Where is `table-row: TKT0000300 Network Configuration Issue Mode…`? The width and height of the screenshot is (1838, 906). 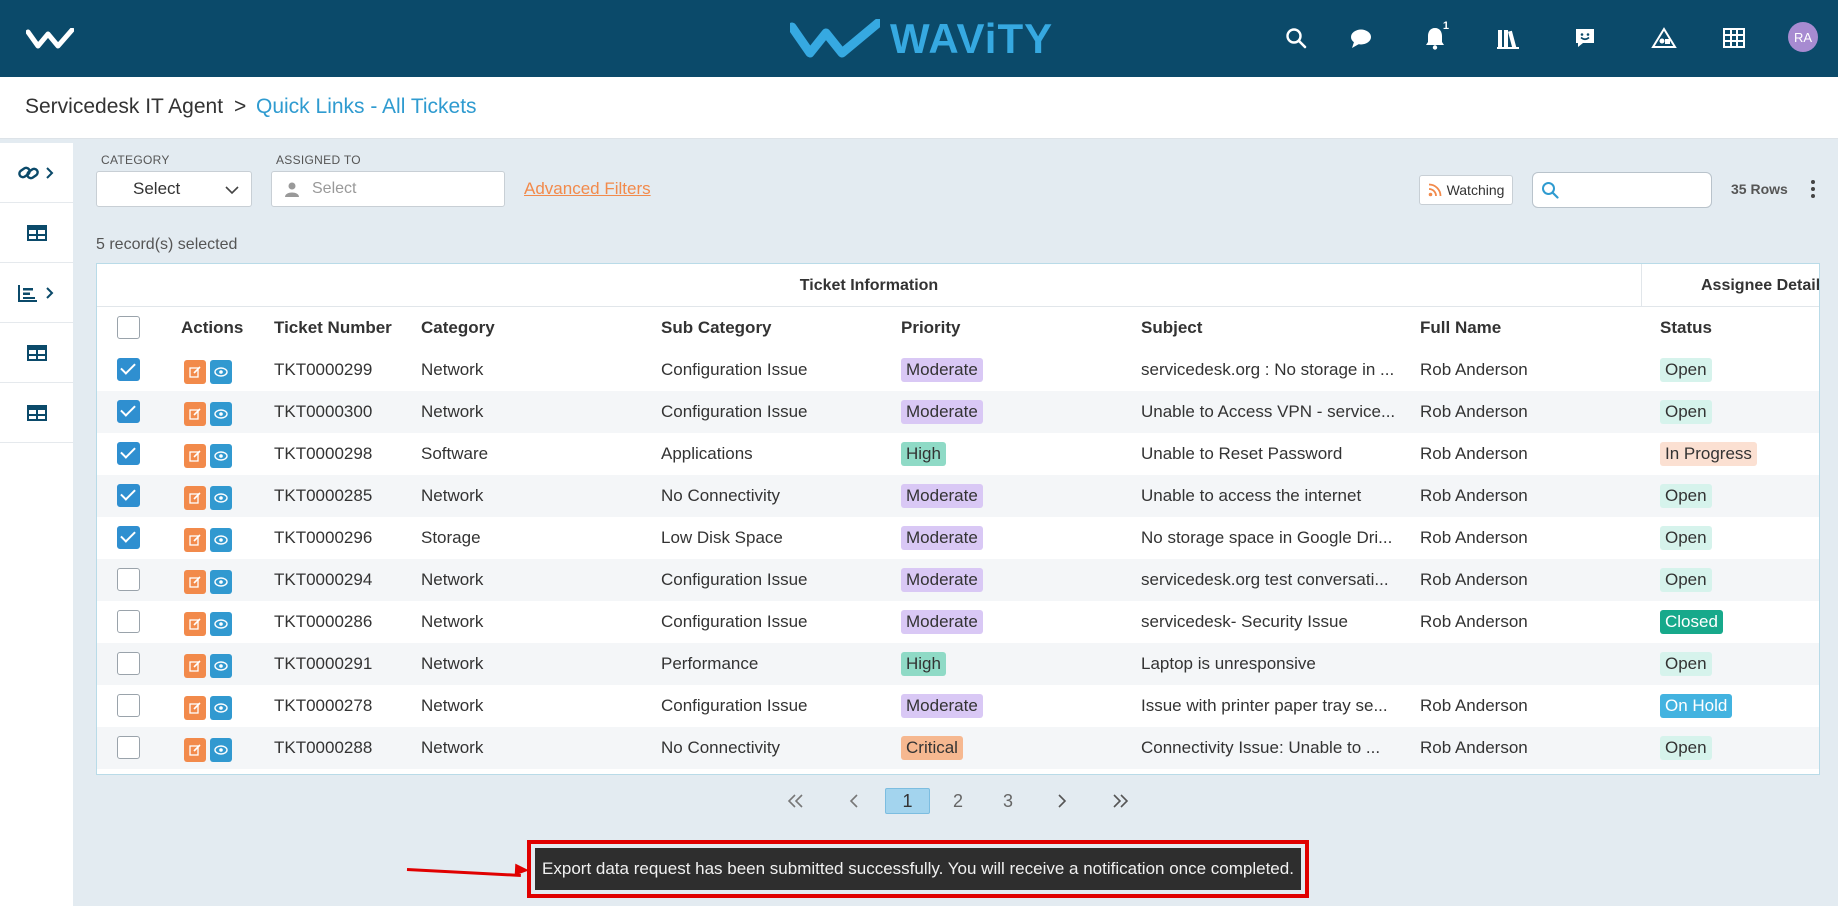 table-row: TKT0000300 Network Configuration Issue Mode… is located at coordinates (958, 412).